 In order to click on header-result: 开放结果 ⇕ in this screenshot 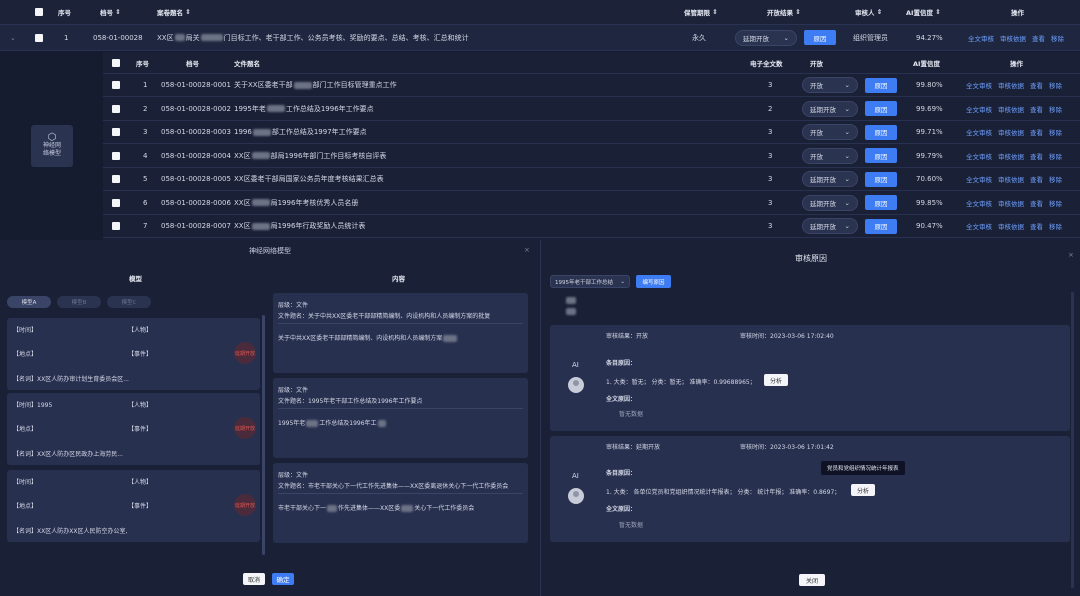, I will do `click(784, 12)`.